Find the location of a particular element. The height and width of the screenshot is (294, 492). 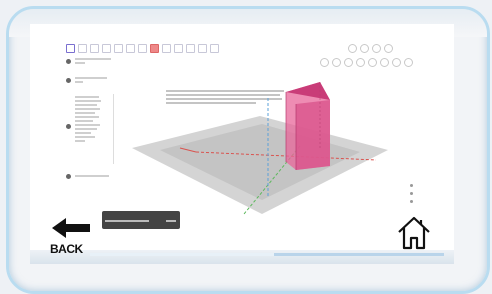

tooltip-help-link is located at coordinates (171, 221).